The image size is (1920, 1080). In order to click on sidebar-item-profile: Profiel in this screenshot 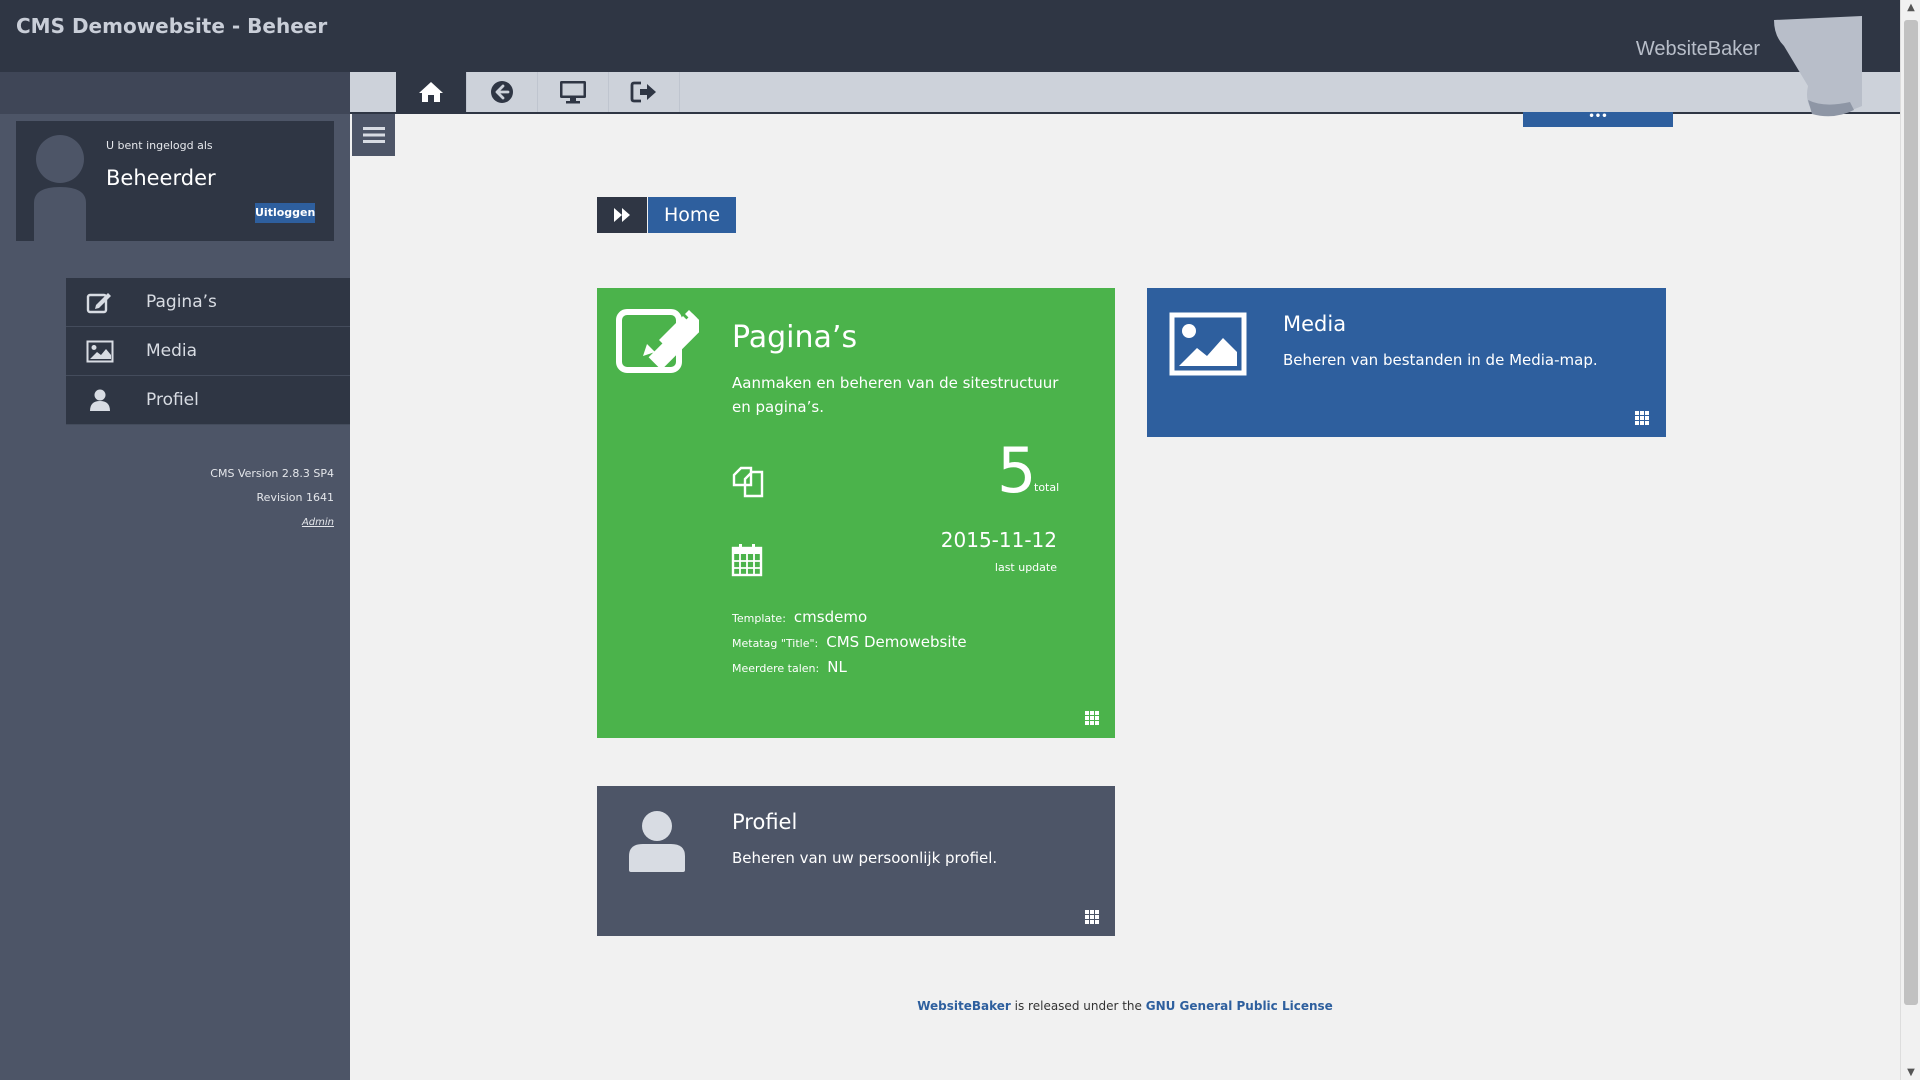, I will do `click(208, 400)`.